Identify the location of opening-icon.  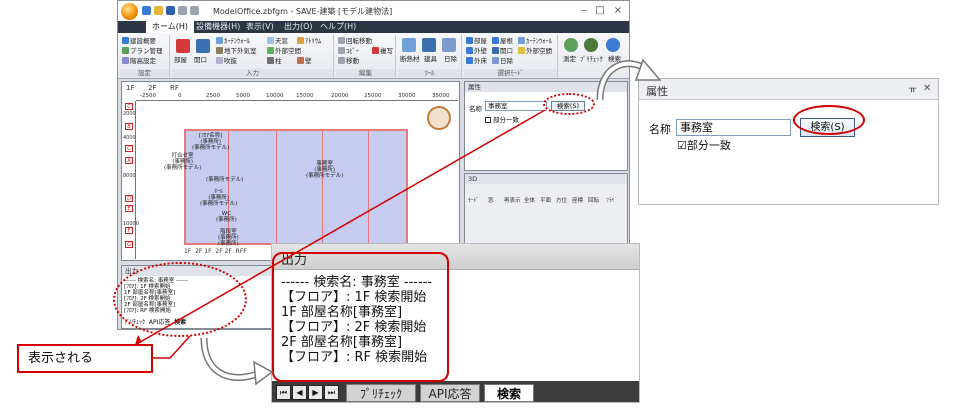
(203, 46).